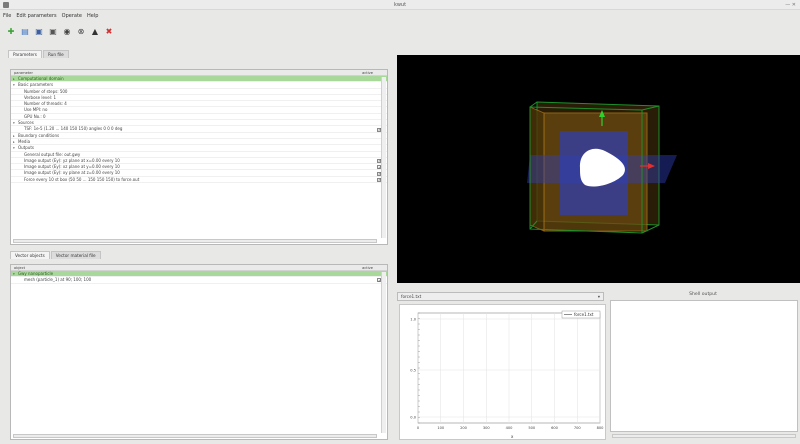 The height and width of the screenshot is (444, 800). What do you see at coordinates (578, 428) in the screenshot?
I see `plot-x-tick-label: 700` at bounding box center [578, 428].